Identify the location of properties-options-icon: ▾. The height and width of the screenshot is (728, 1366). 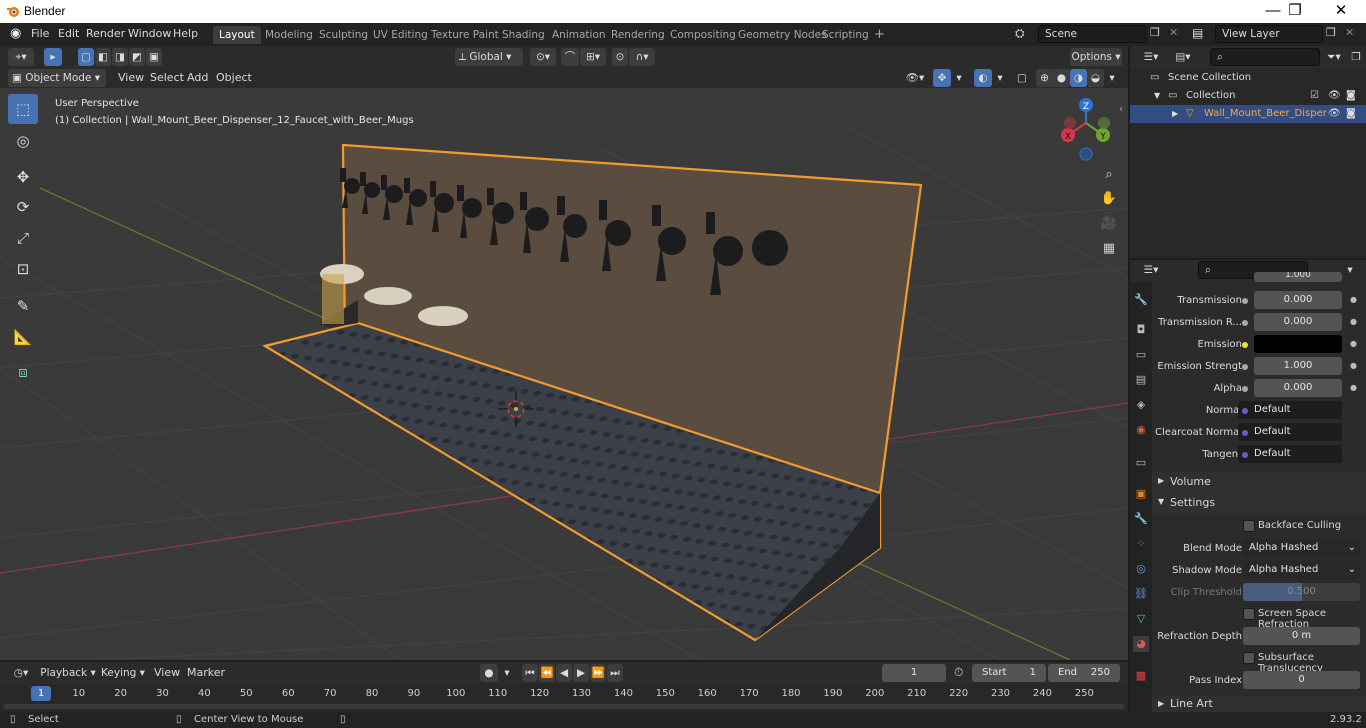
(1350, 270).